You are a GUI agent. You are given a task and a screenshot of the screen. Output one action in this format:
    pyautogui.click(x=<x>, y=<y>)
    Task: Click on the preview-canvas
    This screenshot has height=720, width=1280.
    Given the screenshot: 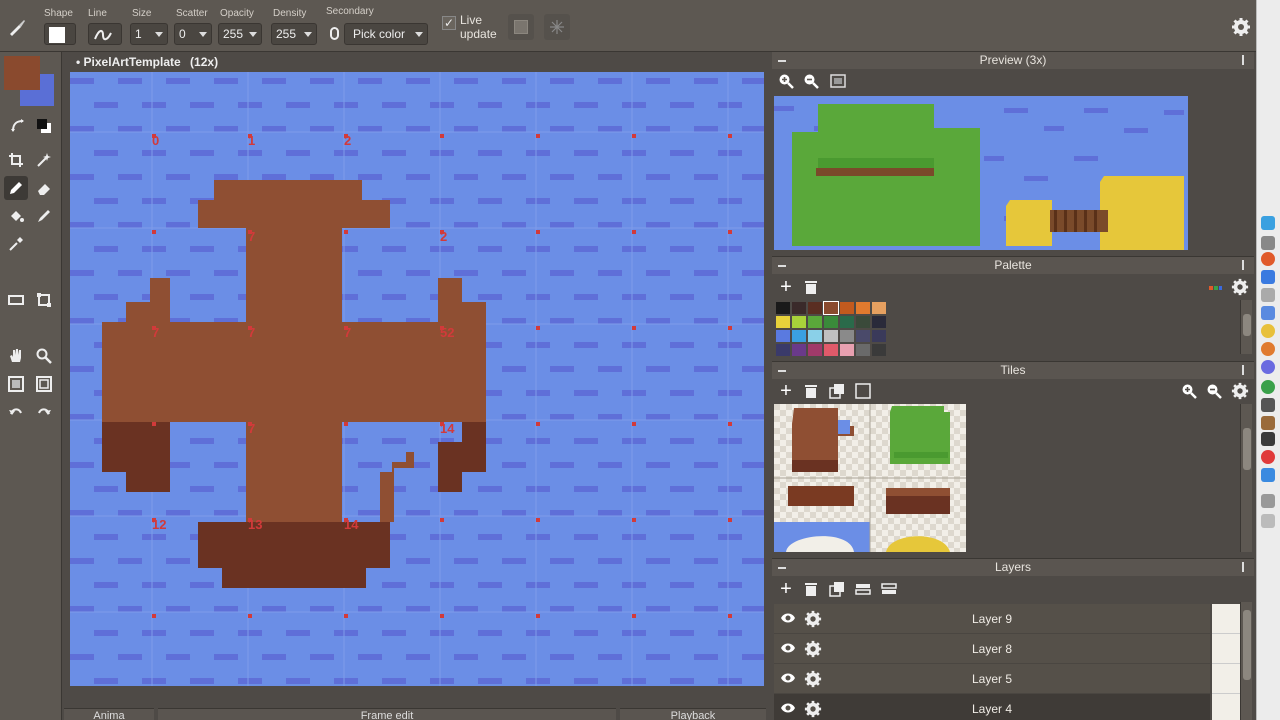 What is the action you would take?
    pyautogui.click(x=981, y=173)
    